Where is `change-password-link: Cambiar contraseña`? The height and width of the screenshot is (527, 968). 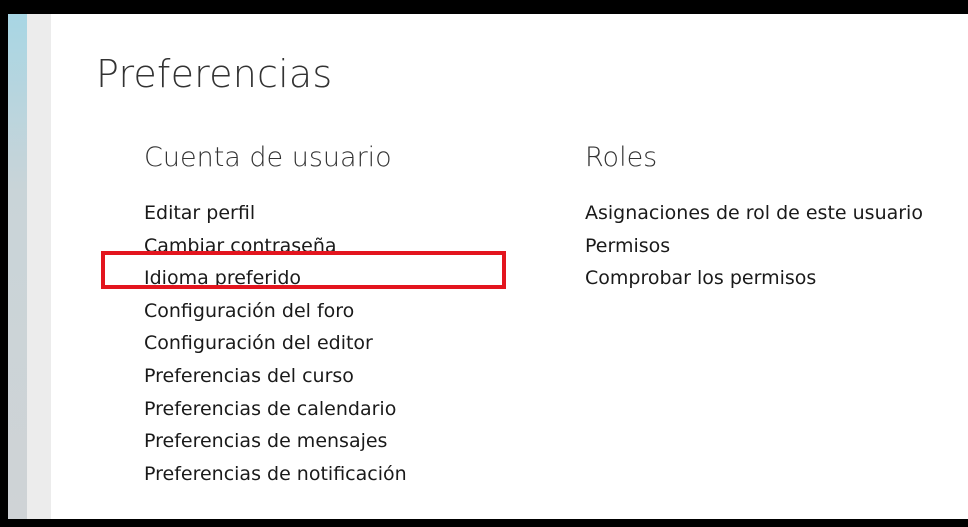 change-password-link: Cambiar contraseña is located at coordinates (240, 246).